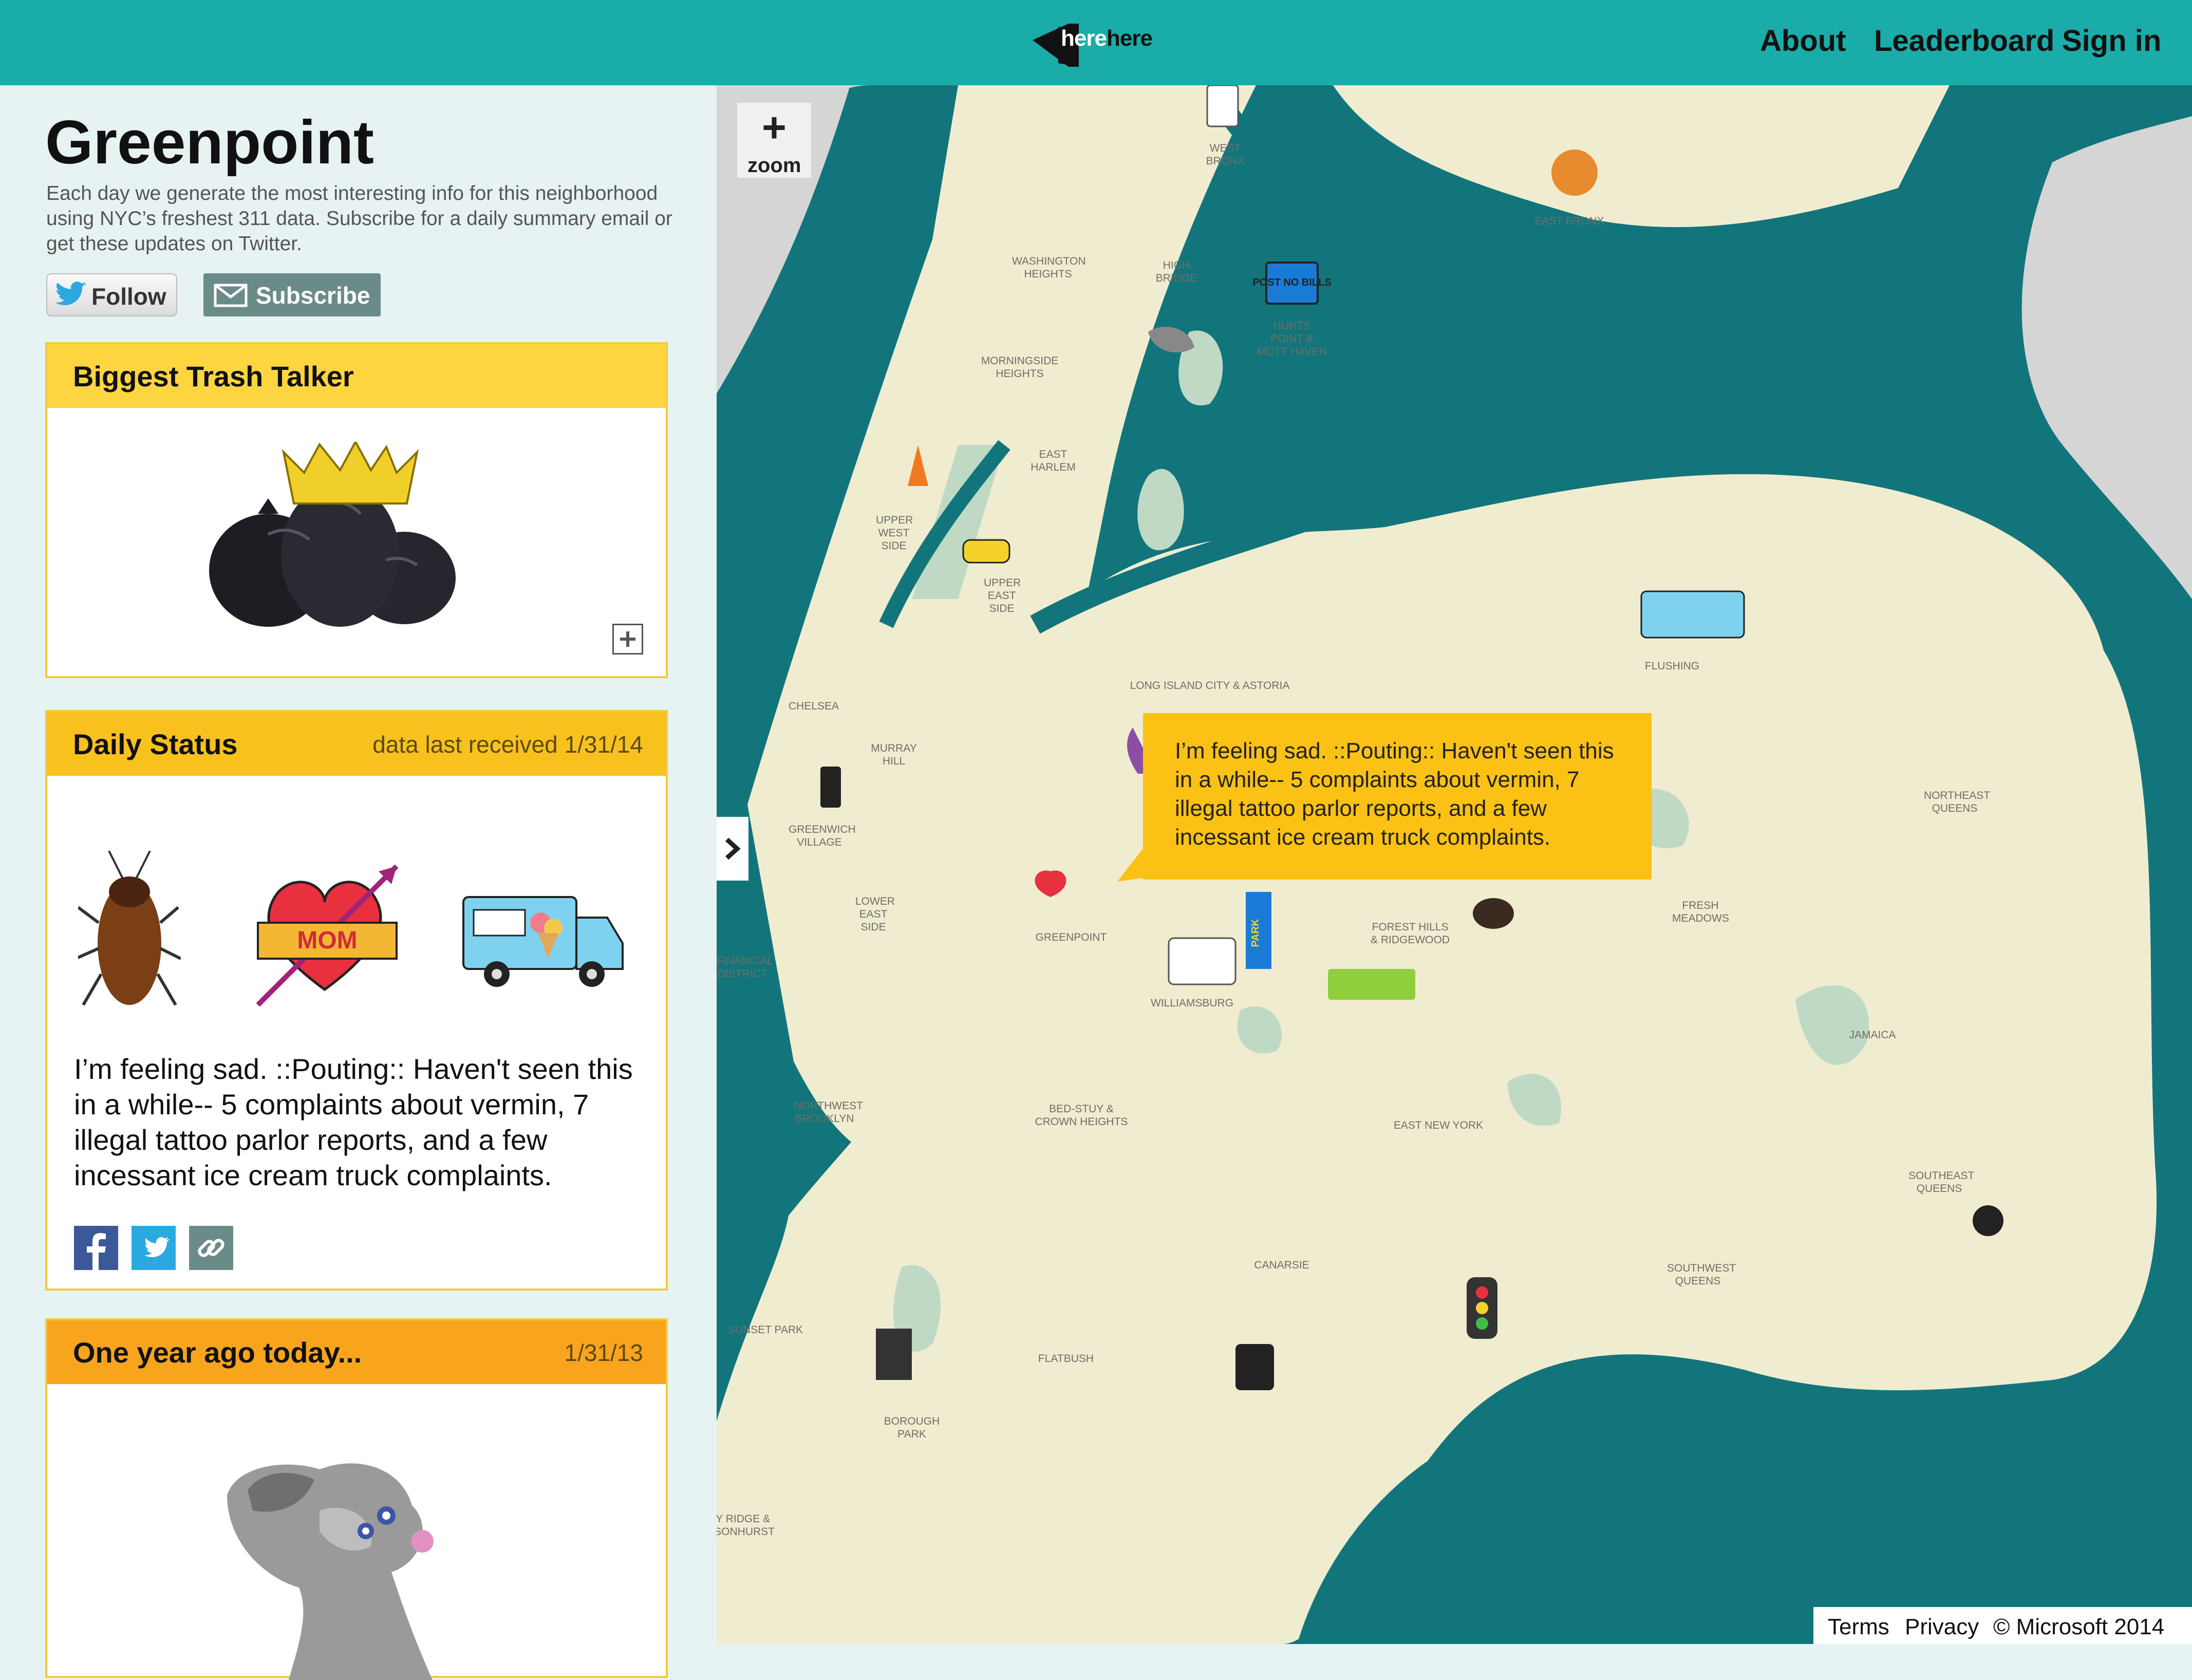 This screenshot has width=2192, height=1680. What do you see at coordinates (745, 968) in the screenshot?
I see `label-financial: Financial District` at bounding box center [745, 968].